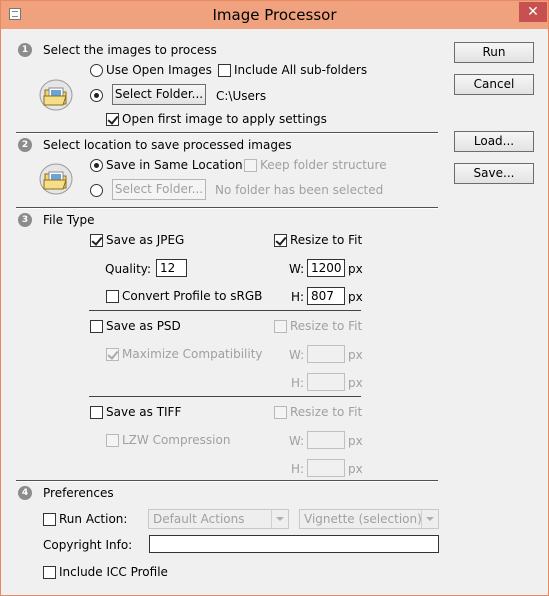  What do you see at coordinates (250, 165) in the screenshot?
I see `keep-structure-checkbox` at bounding box center [250, 165].